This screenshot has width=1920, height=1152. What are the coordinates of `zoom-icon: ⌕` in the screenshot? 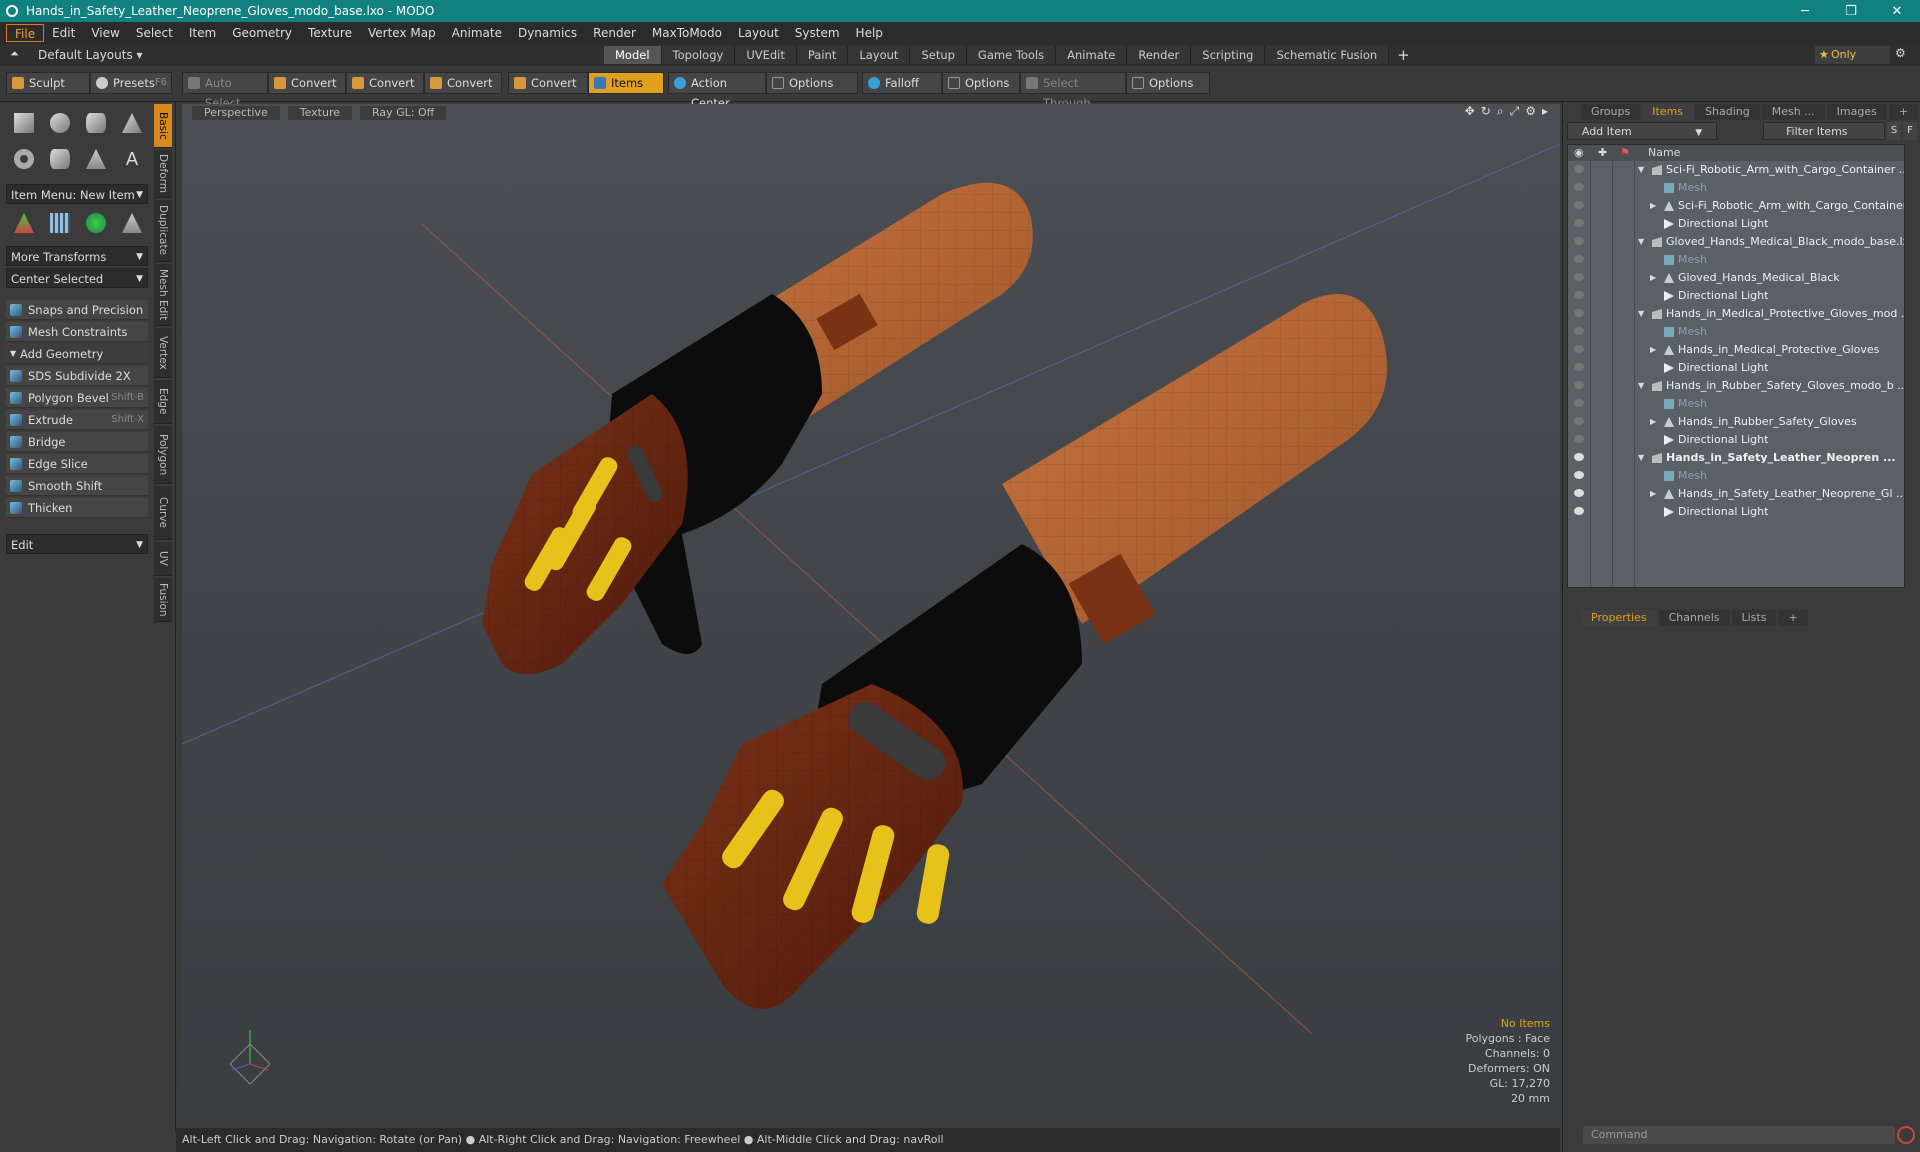 It's located at (1500, 113).